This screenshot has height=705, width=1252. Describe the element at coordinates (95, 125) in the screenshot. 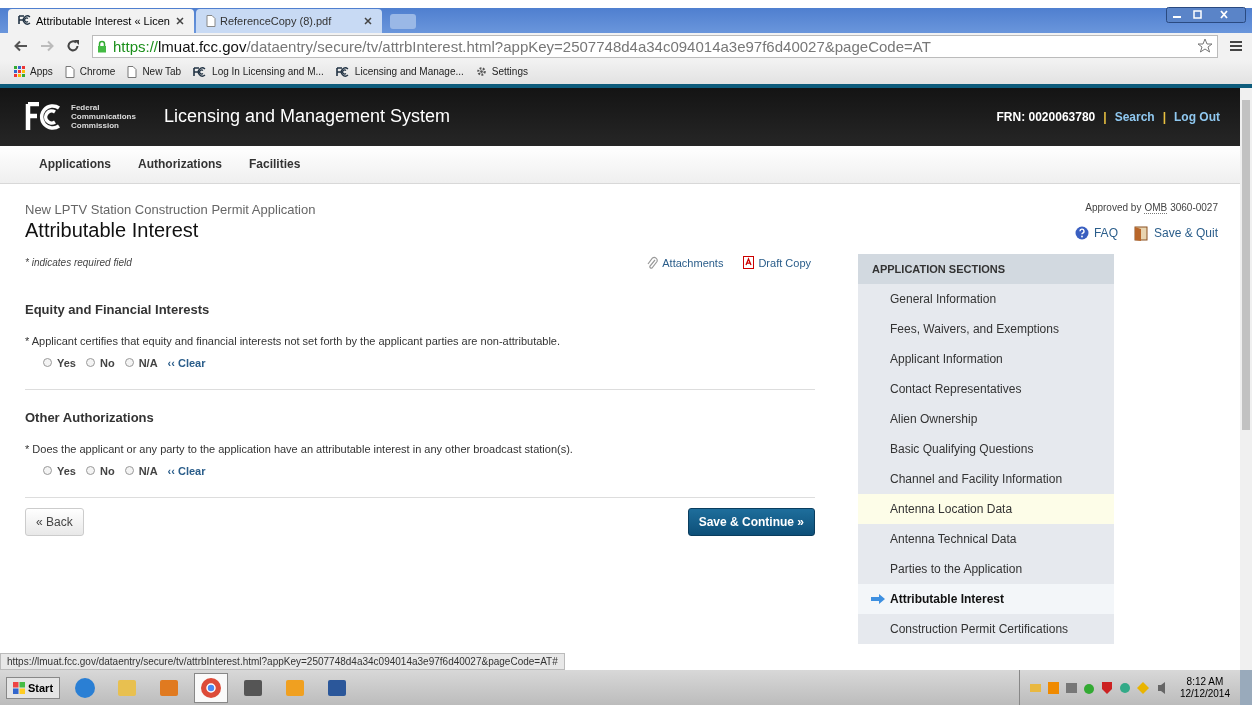

I see `agency-name-line: Commission` at that location.